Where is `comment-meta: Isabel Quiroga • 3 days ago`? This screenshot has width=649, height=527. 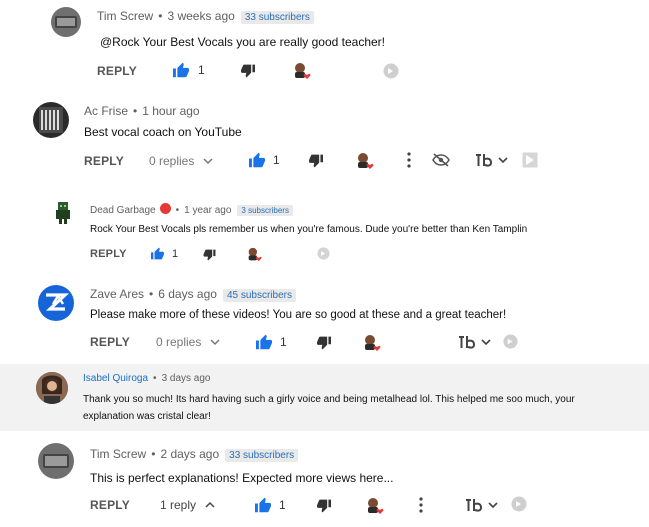 comment-meta: Isabel Quiroga • 3 days ago is located at coordinates (147, 378).